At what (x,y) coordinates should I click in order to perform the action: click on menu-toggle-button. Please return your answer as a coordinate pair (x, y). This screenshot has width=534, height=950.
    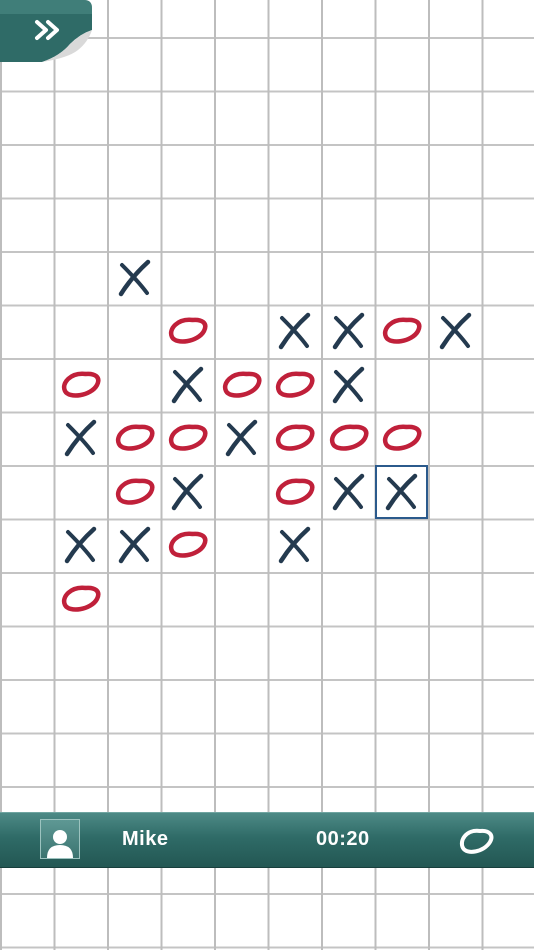
    Looking at the image, I should click on (46, 31).